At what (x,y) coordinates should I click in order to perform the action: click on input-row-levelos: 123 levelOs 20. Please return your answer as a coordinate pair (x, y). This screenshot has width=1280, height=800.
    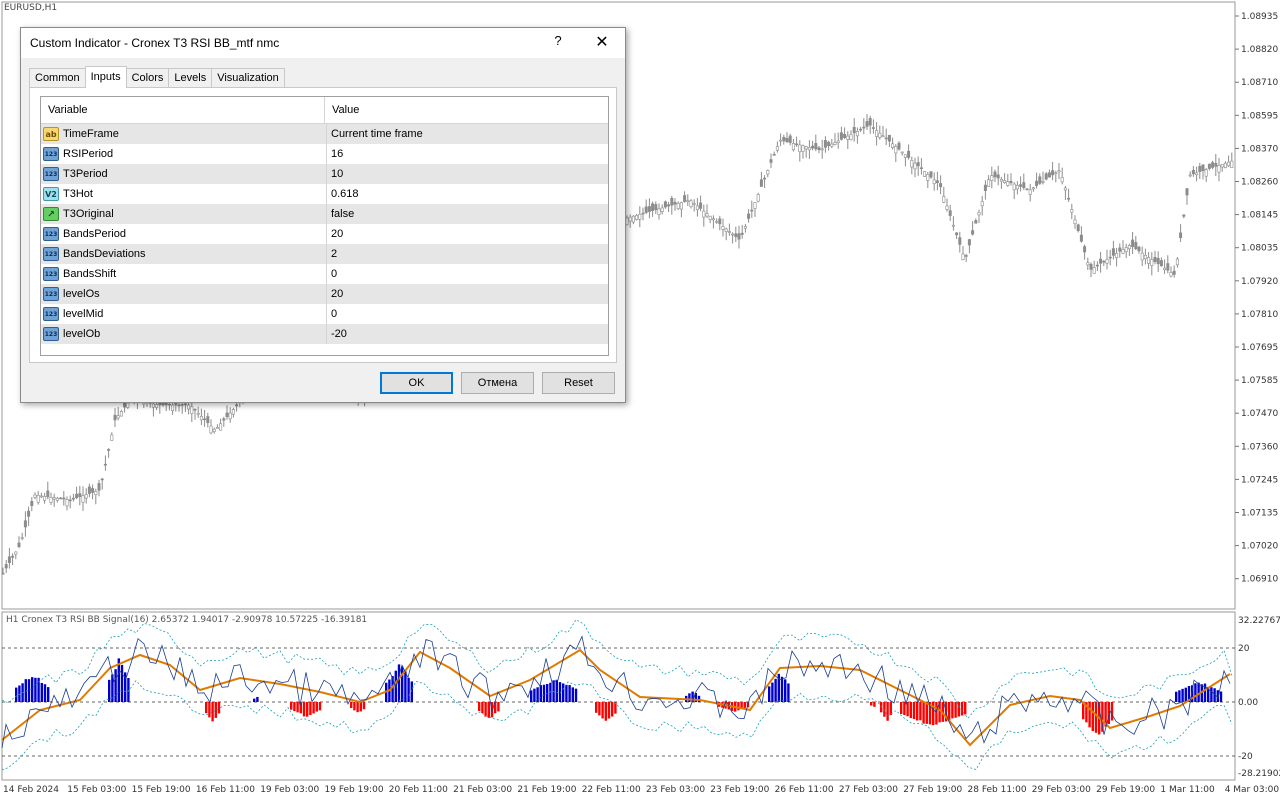
    Looking at the image, I should click on (324, 294).